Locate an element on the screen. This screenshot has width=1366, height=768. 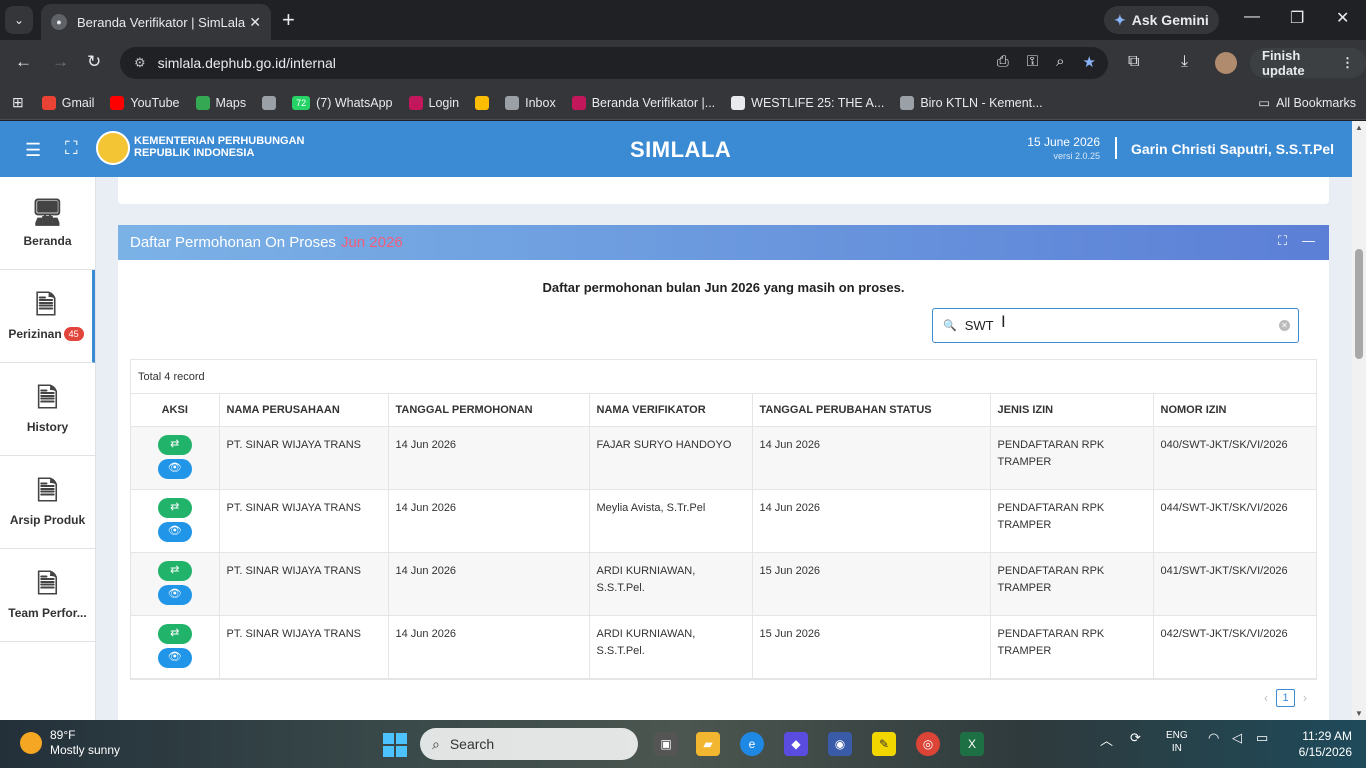
clock-time: 11:29 AM is located at coordinates (1327, 736).